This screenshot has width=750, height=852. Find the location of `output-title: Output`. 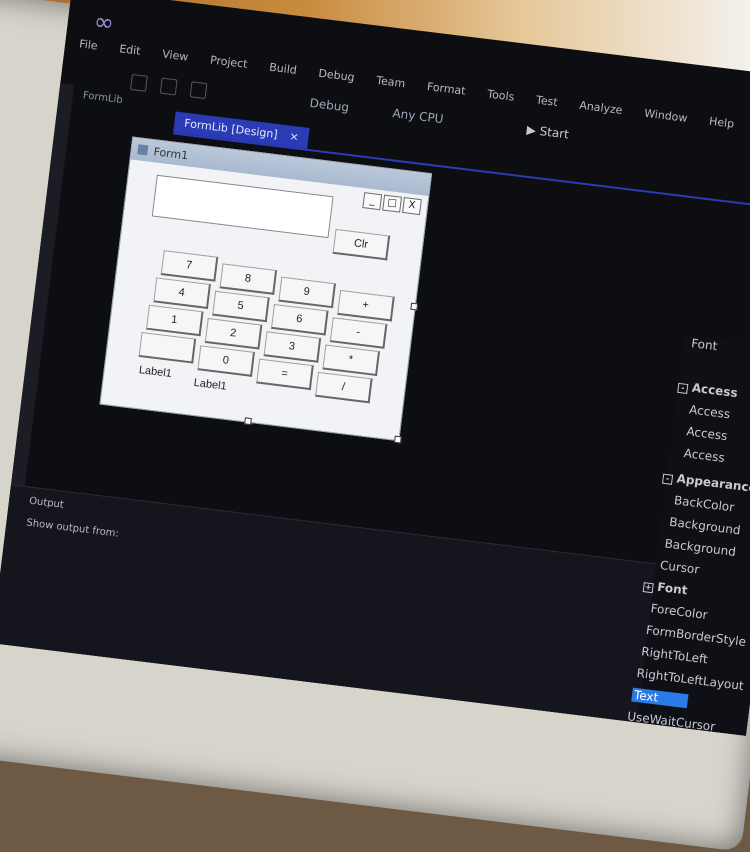

output-title: Output is located at coordinates (46, 503).